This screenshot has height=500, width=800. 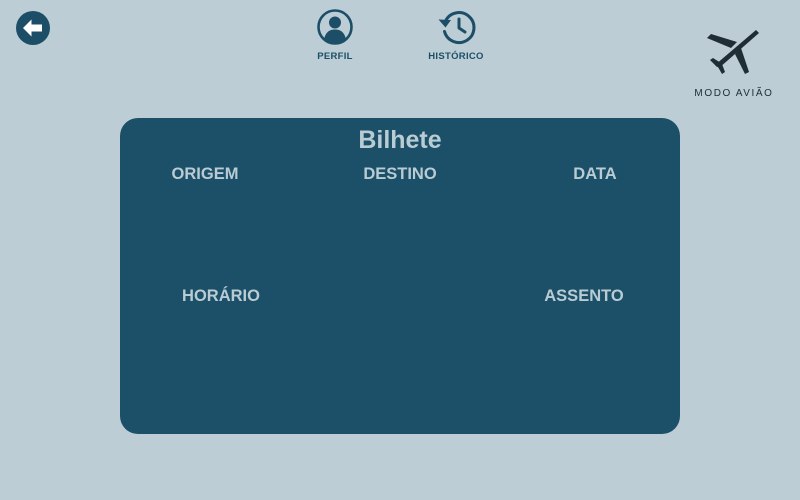 What do you see at coordinates (335, 56) in the screenshot?
I see `nav-profile-label: PERFIL` at bounding box center [335, 56].